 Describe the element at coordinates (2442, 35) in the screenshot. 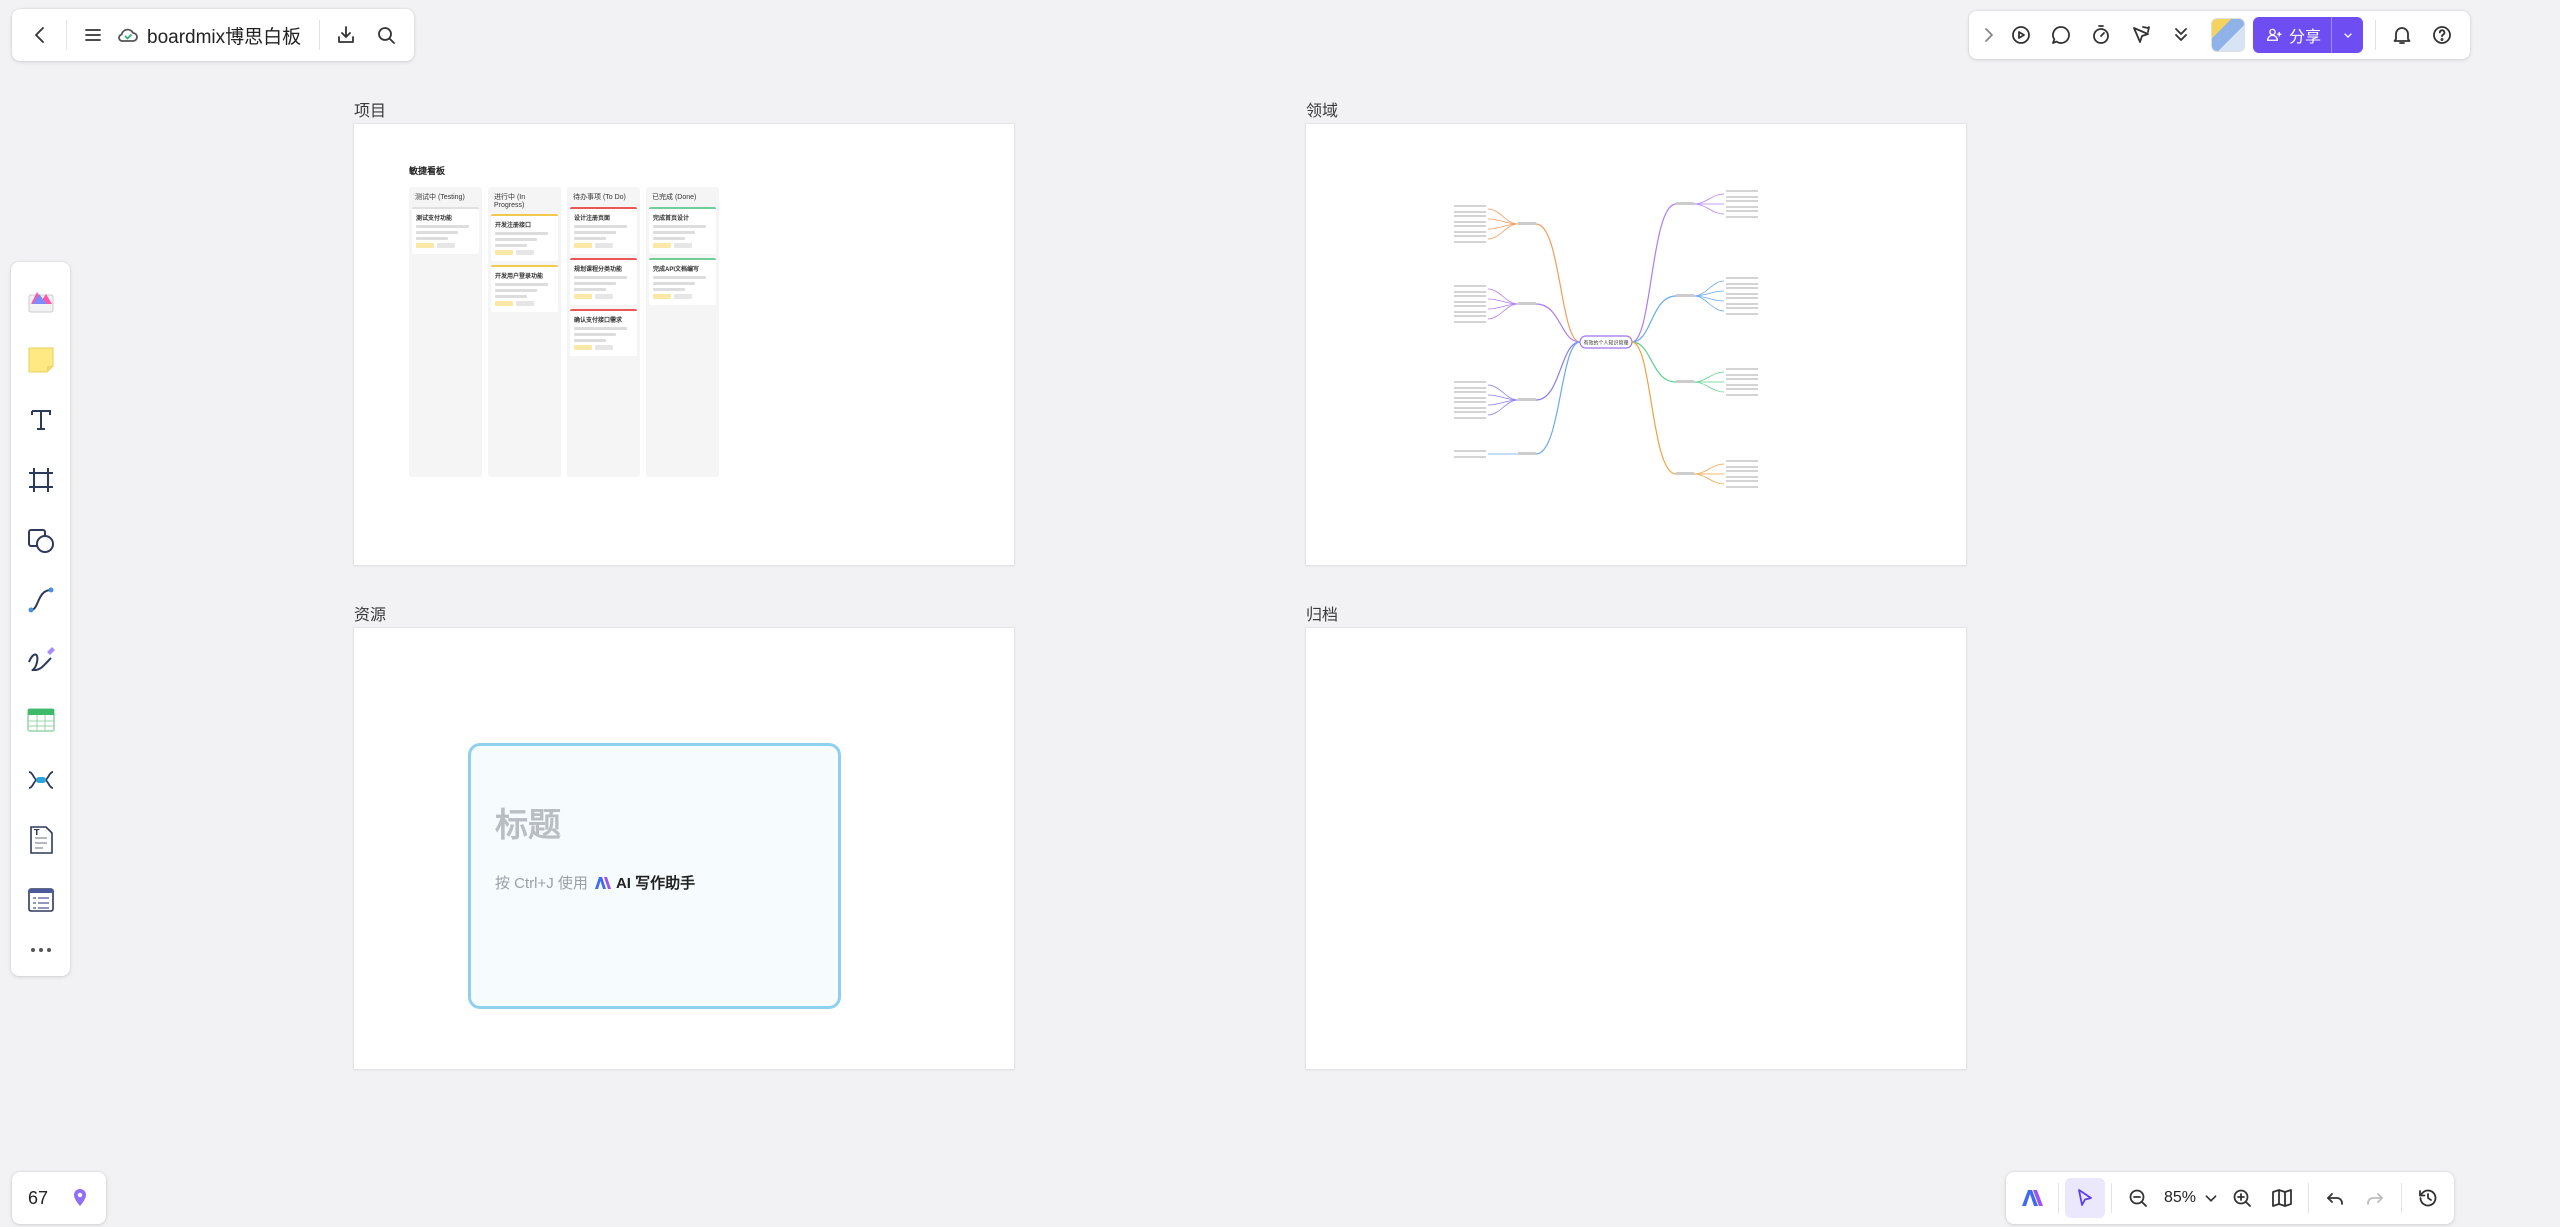

I see `help-button` at that location.